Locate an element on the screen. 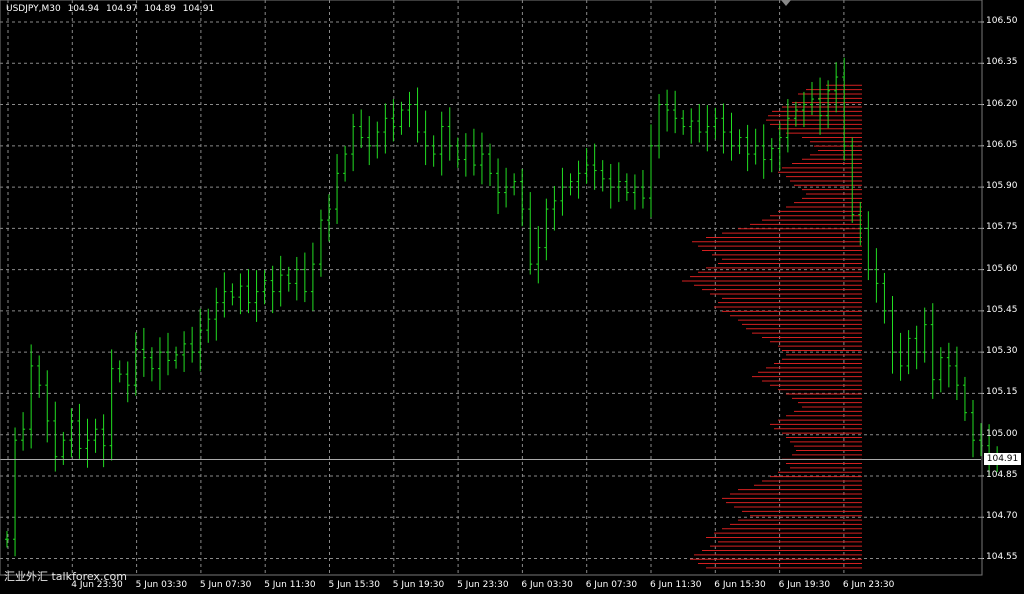 The width and height of the screenshot is (1024, 594). x-tick-label: 5 Jun 19:30 is located at coordinates (418, 585).